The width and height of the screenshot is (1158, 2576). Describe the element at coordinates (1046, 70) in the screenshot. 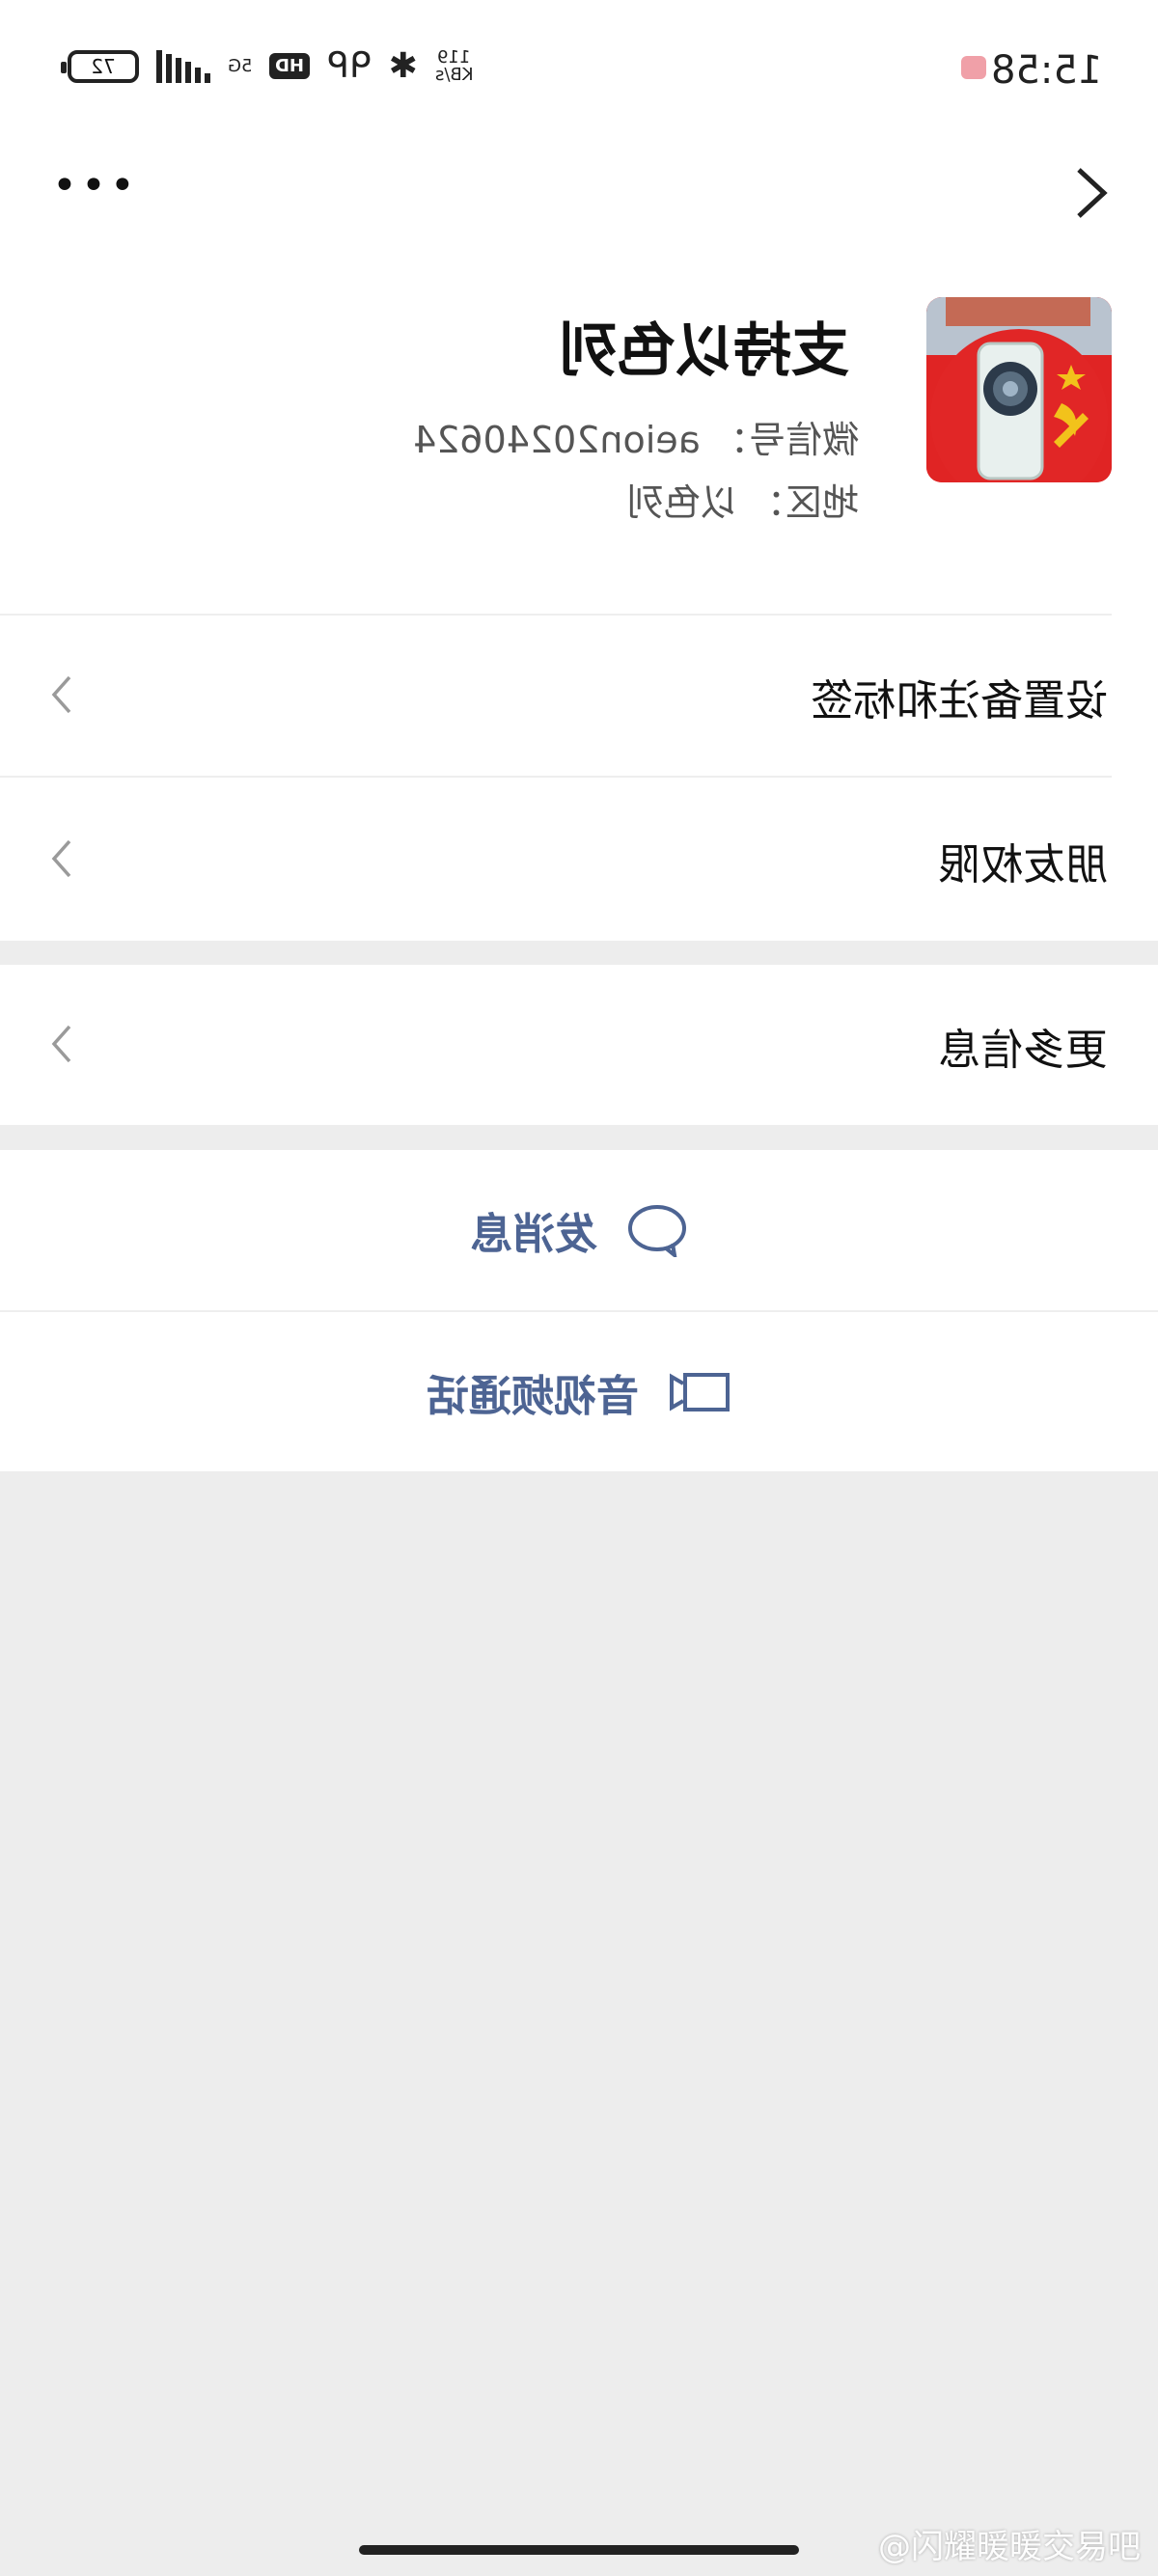

I see `status-time: 15:58` at that location.